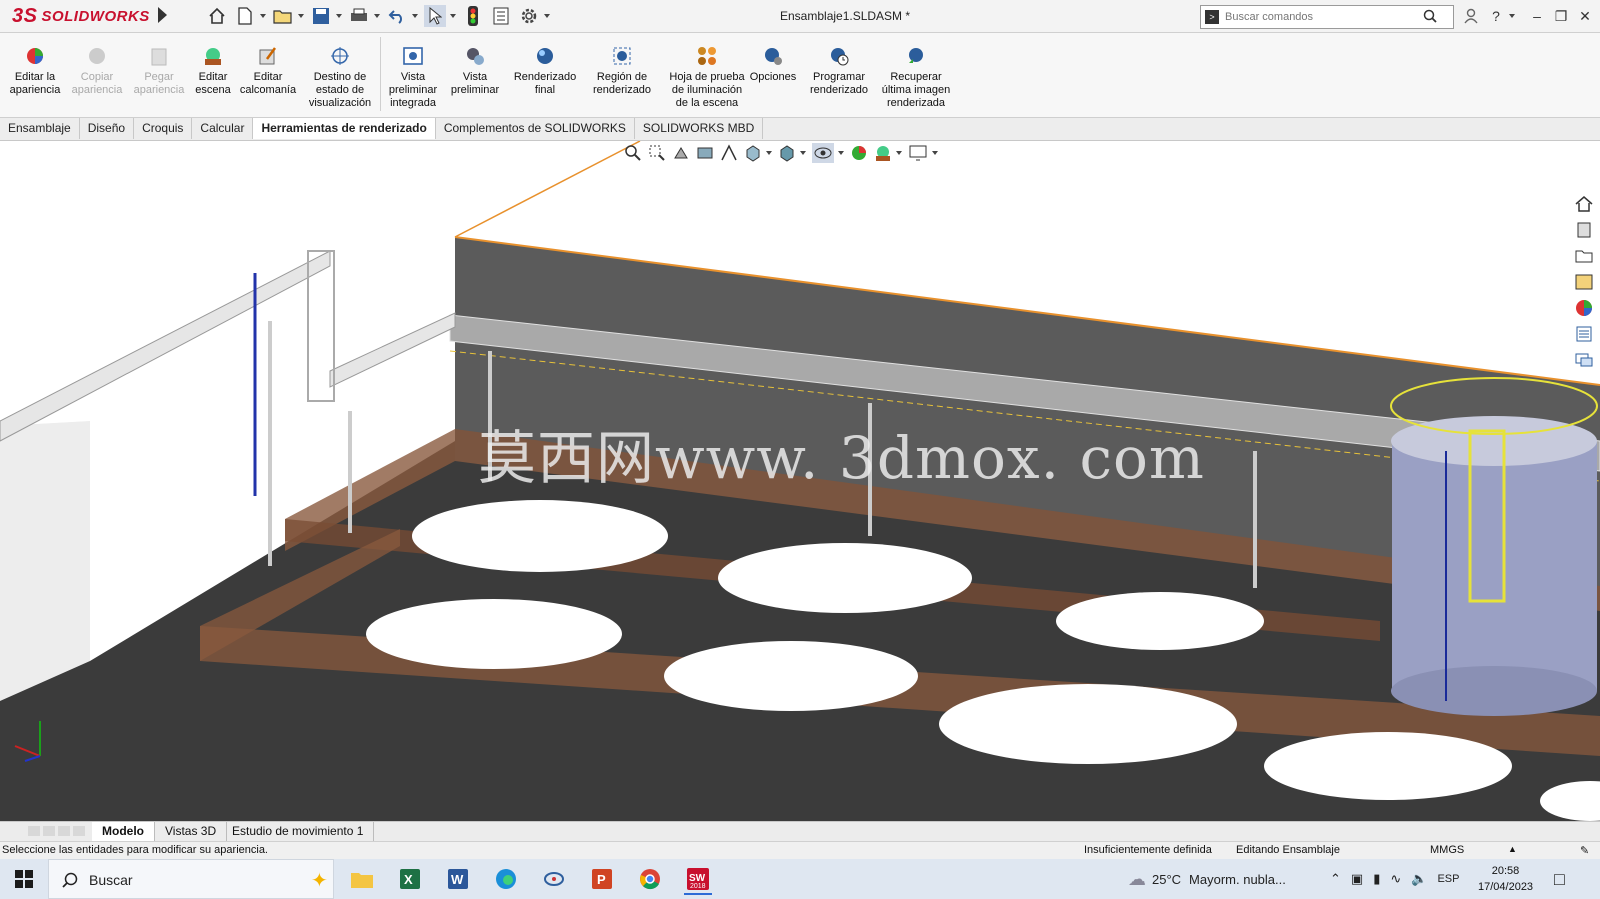 The height and width of the screenshot is (899, 1600). Describe the element at coordinates (773, 60) in the screenshot. I see `options-button: Opciones` at that location.